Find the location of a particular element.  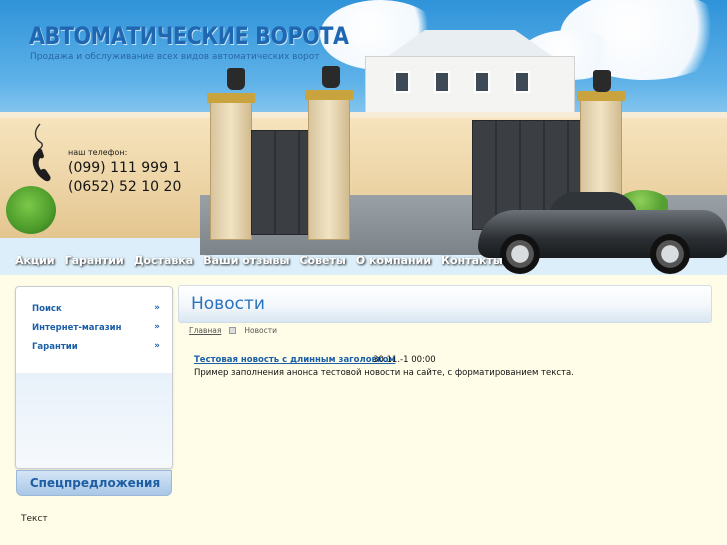

sidebar-item-label: Гарантии is located at coordinates (55, 347).